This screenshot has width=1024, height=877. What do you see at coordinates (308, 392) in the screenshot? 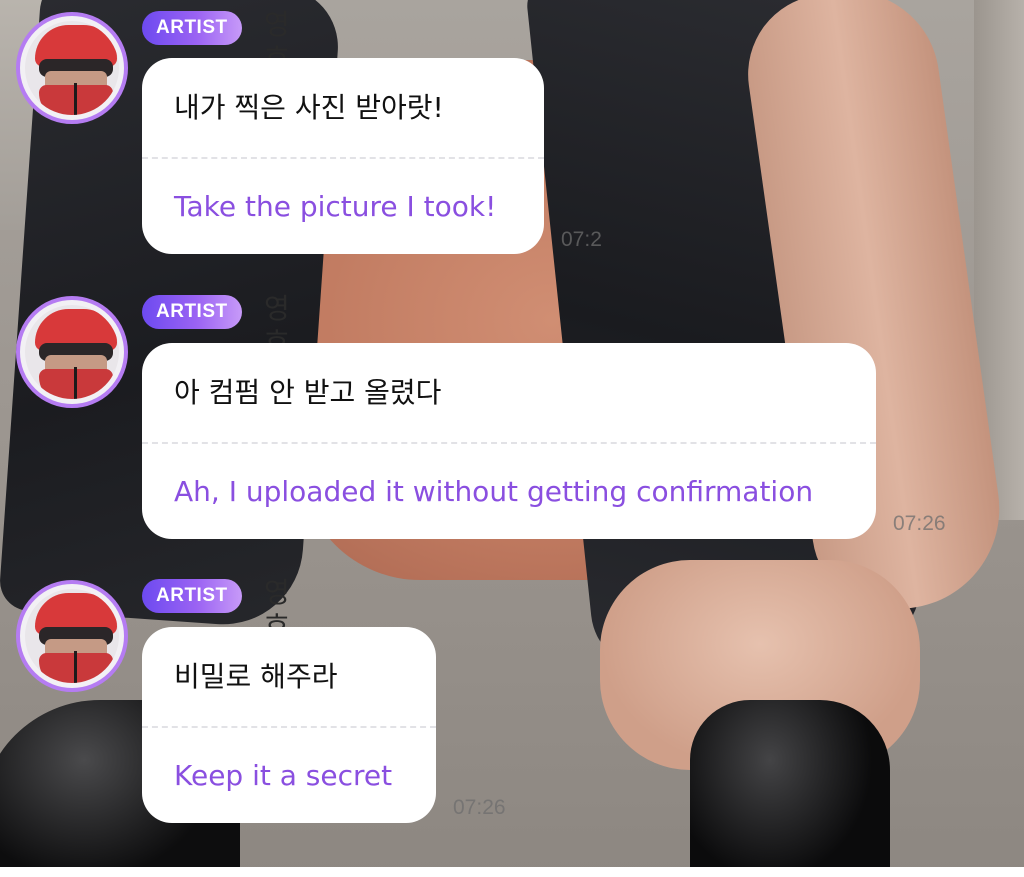
I see `message-original-text: 아 컴펌 안 받고 올렸다` at bounding box center [308, 392].